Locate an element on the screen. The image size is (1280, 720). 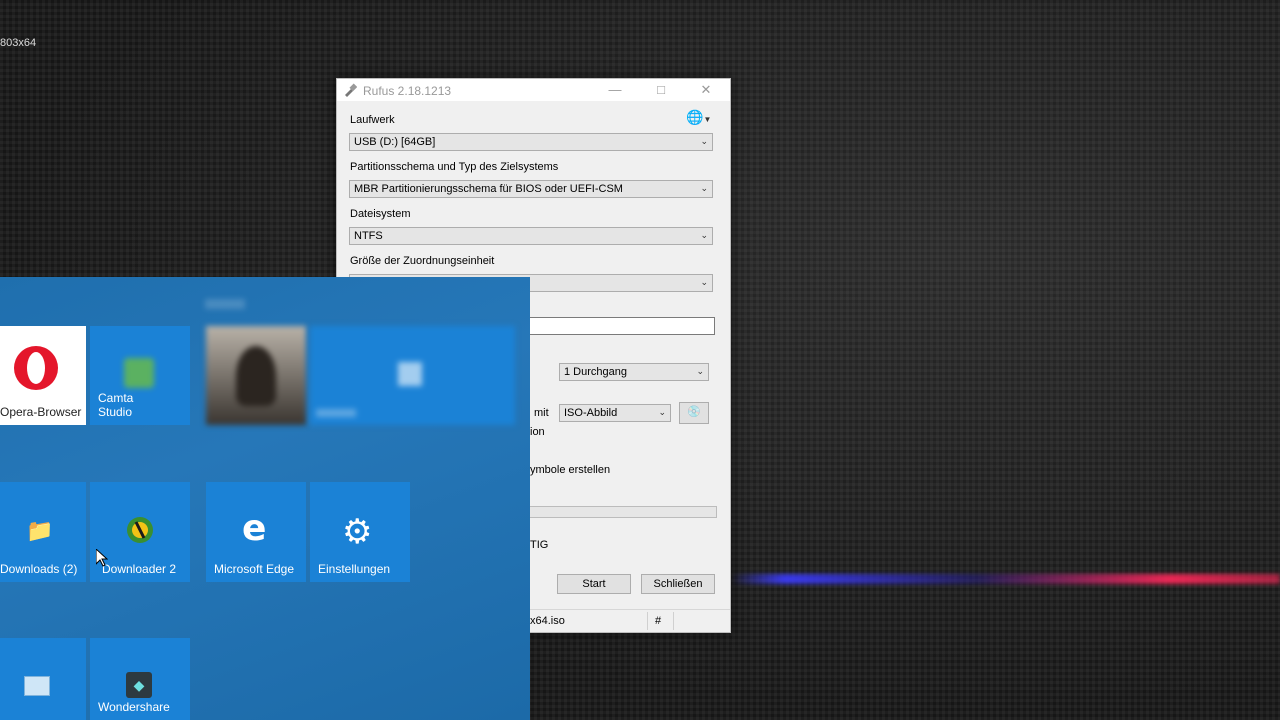
tile-wondershare: ◆ Wondershare is located at coordinates (140, 679).